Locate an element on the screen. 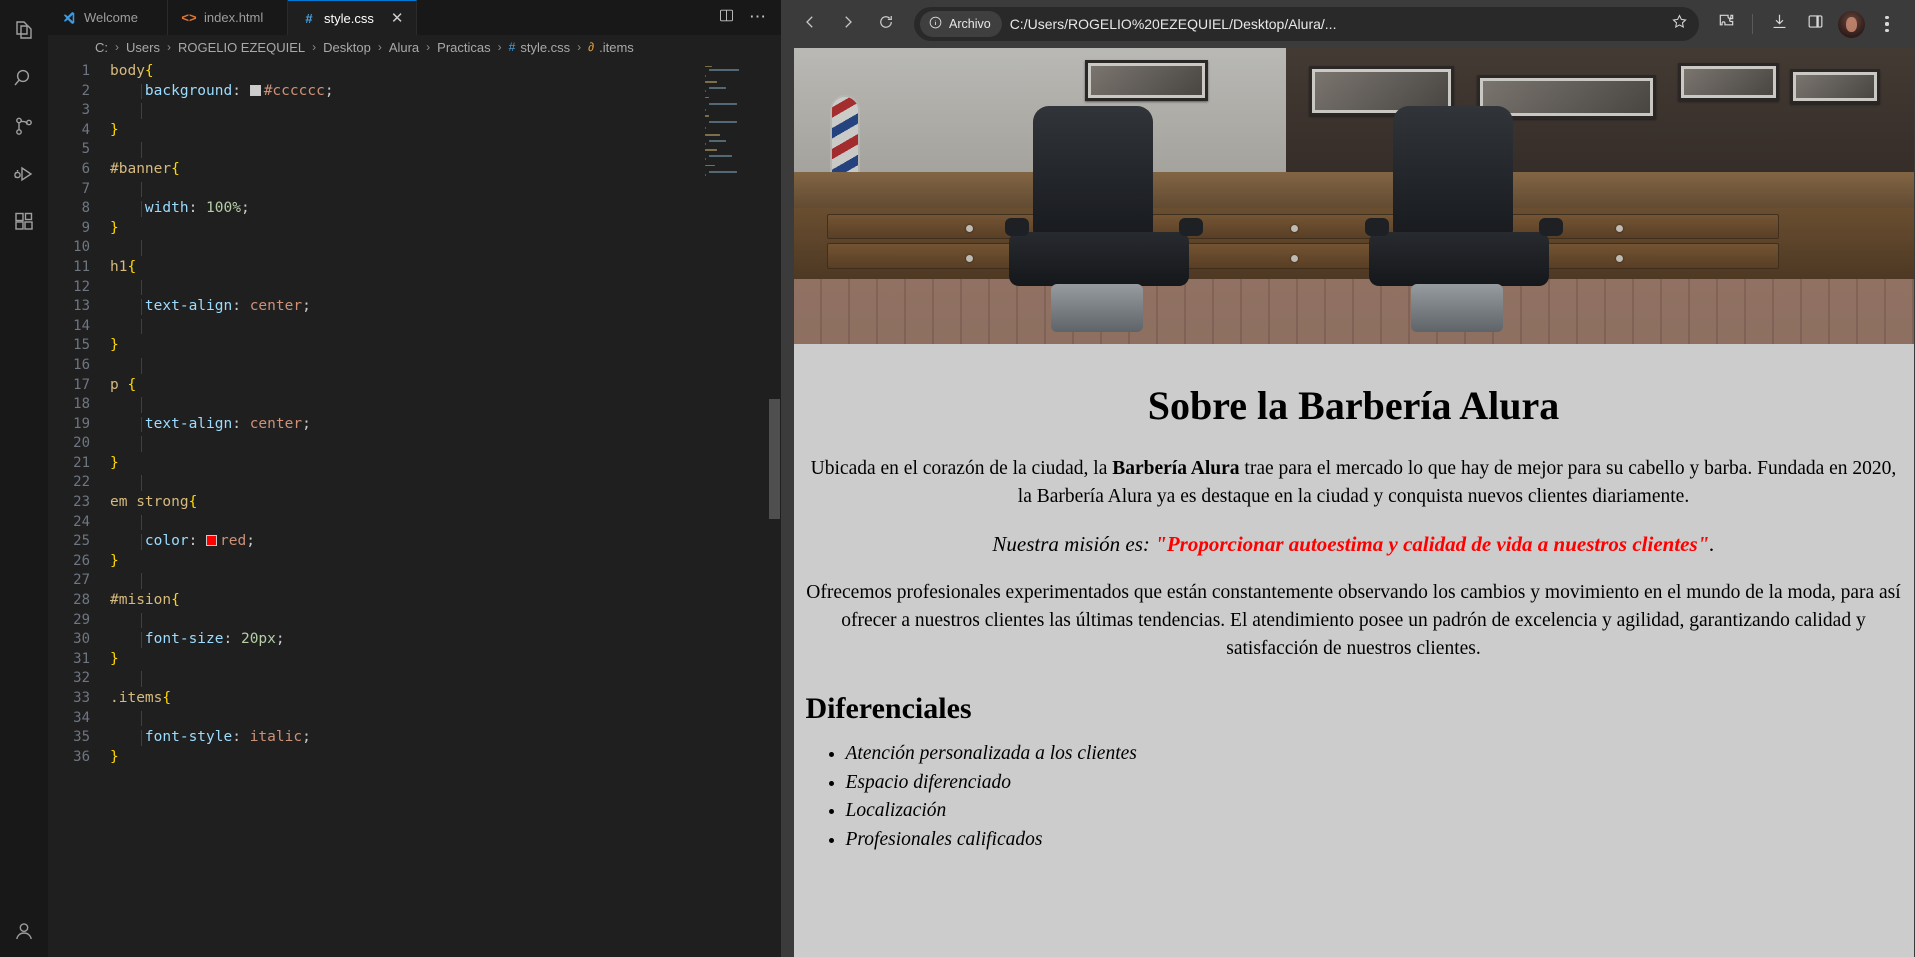 Image resolution: width=1915 pixels, height=957 pixels. minimap is located at coordinates (736, 508).